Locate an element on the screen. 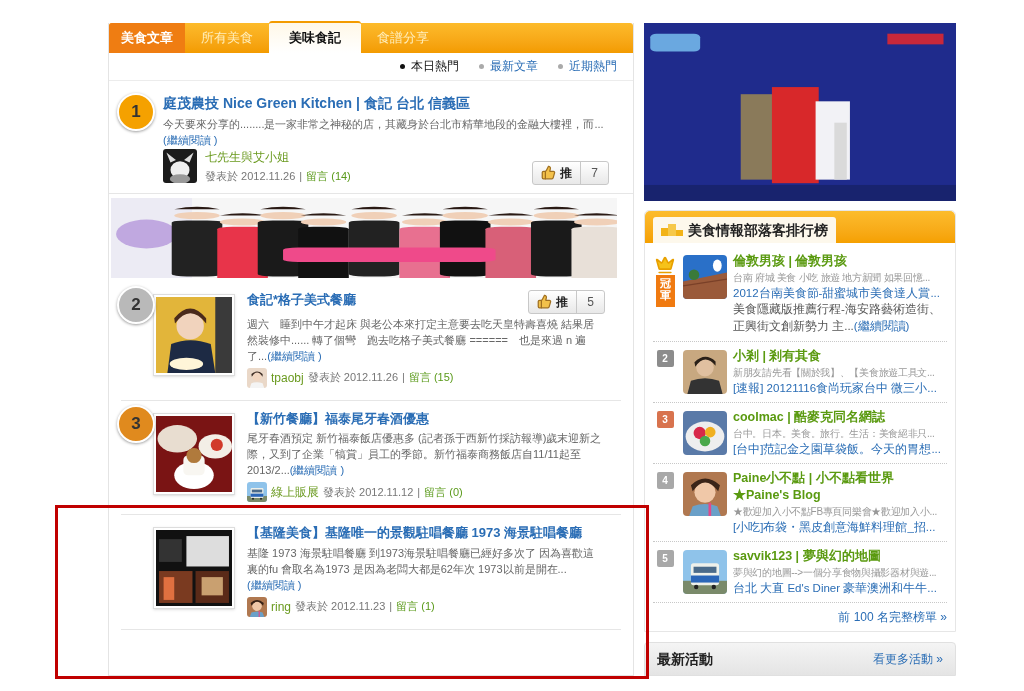 This screenshot has width=1024, height=691. author-link: tpaobj is located at coordinates (287, 377).